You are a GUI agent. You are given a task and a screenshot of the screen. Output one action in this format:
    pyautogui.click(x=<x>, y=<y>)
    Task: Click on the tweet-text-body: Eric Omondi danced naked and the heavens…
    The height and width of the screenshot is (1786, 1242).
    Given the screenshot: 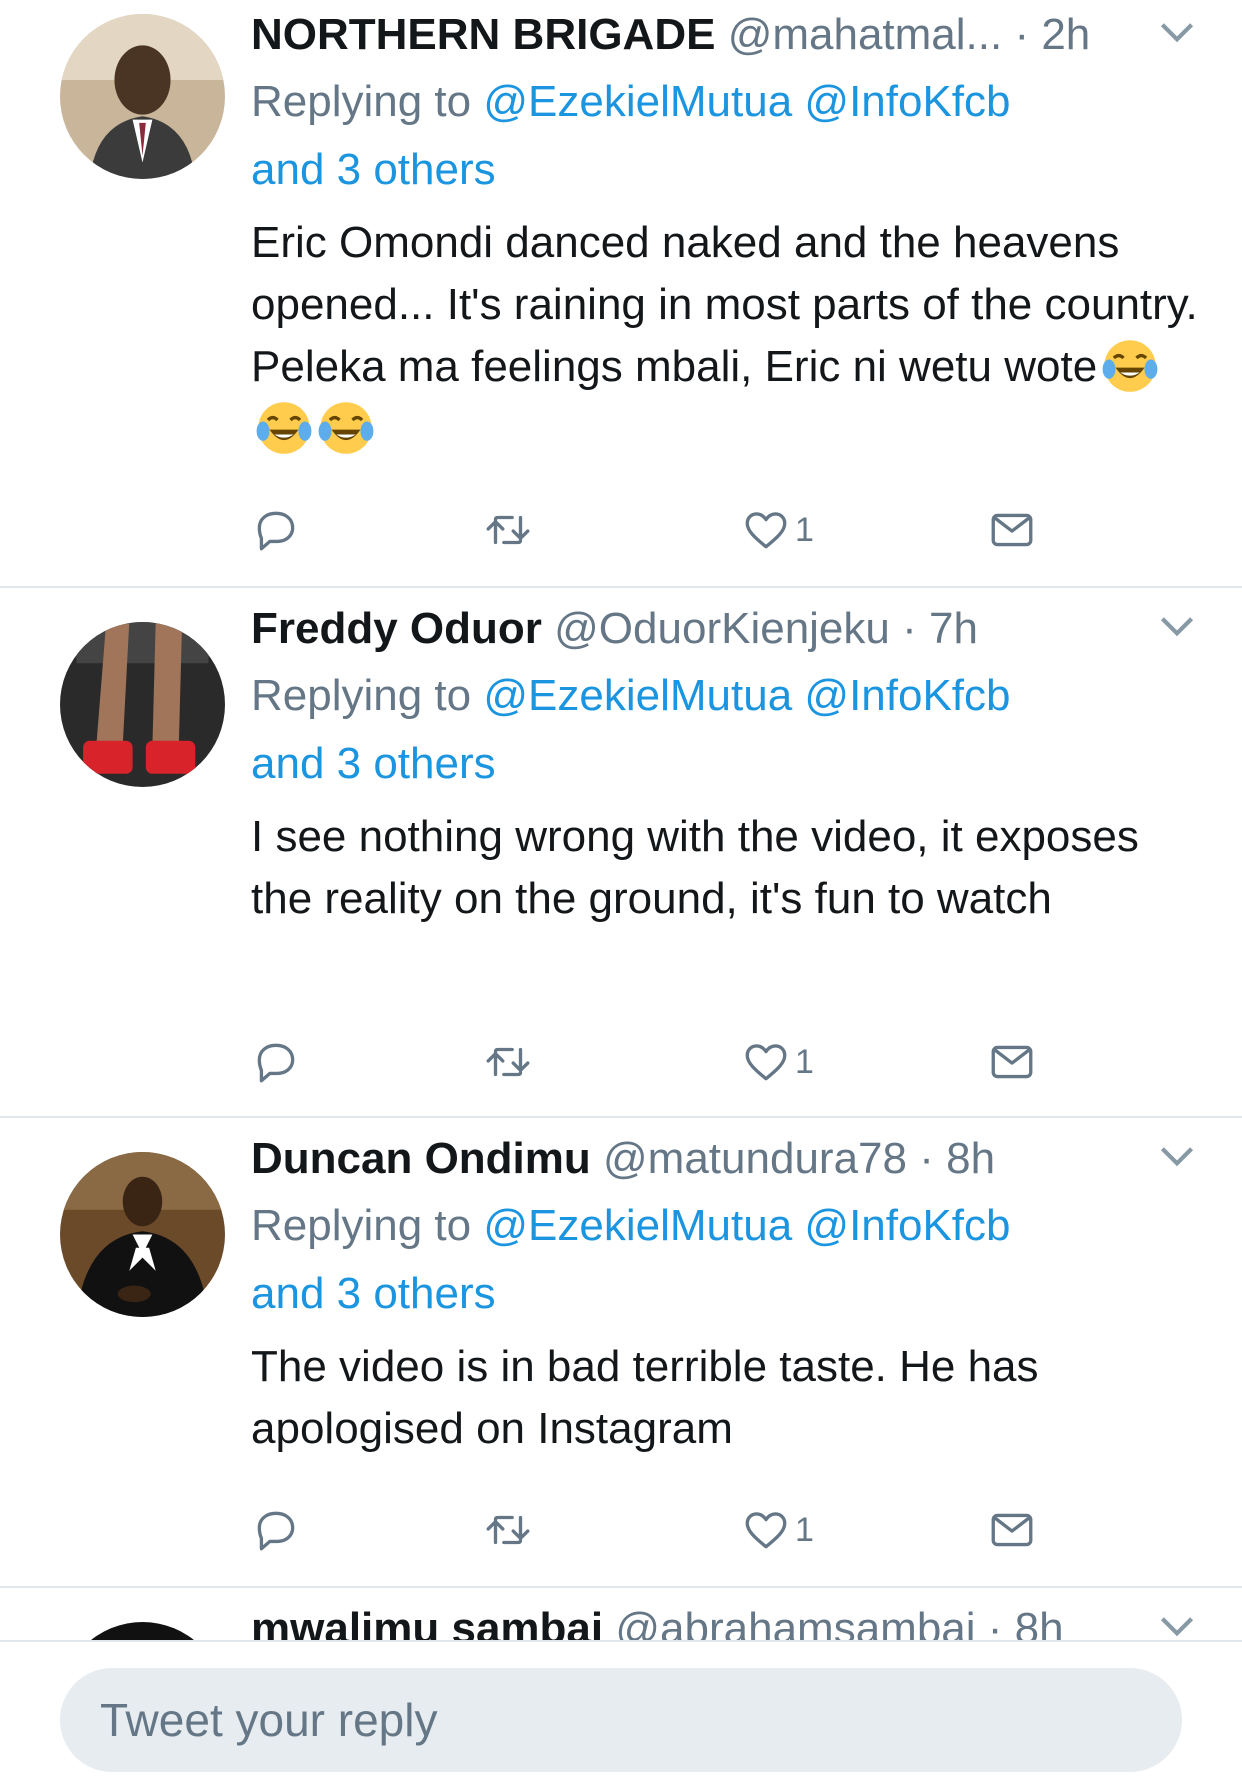 What is the action you would take?
    pyautogui.click(x=724, y=304)
    